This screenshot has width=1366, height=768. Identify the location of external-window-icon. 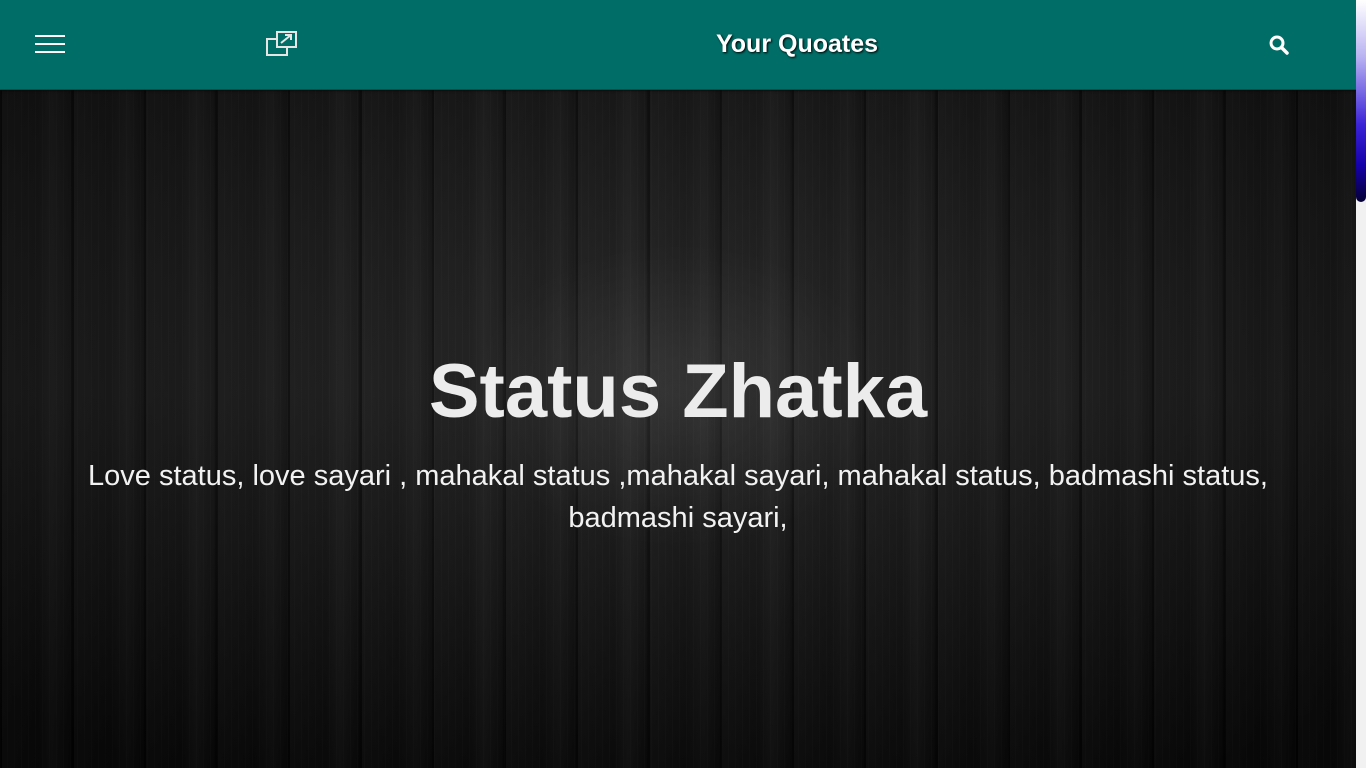
(281, 43).